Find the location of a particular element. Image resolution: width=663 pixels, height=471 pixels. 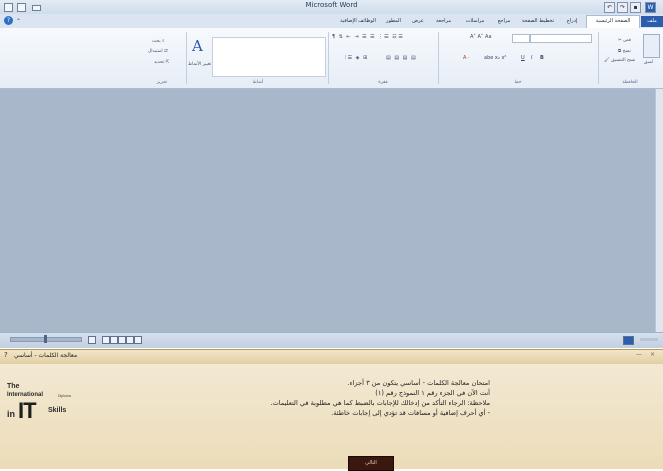

tab-review: مراجعة is located at coordinates (443, 21).